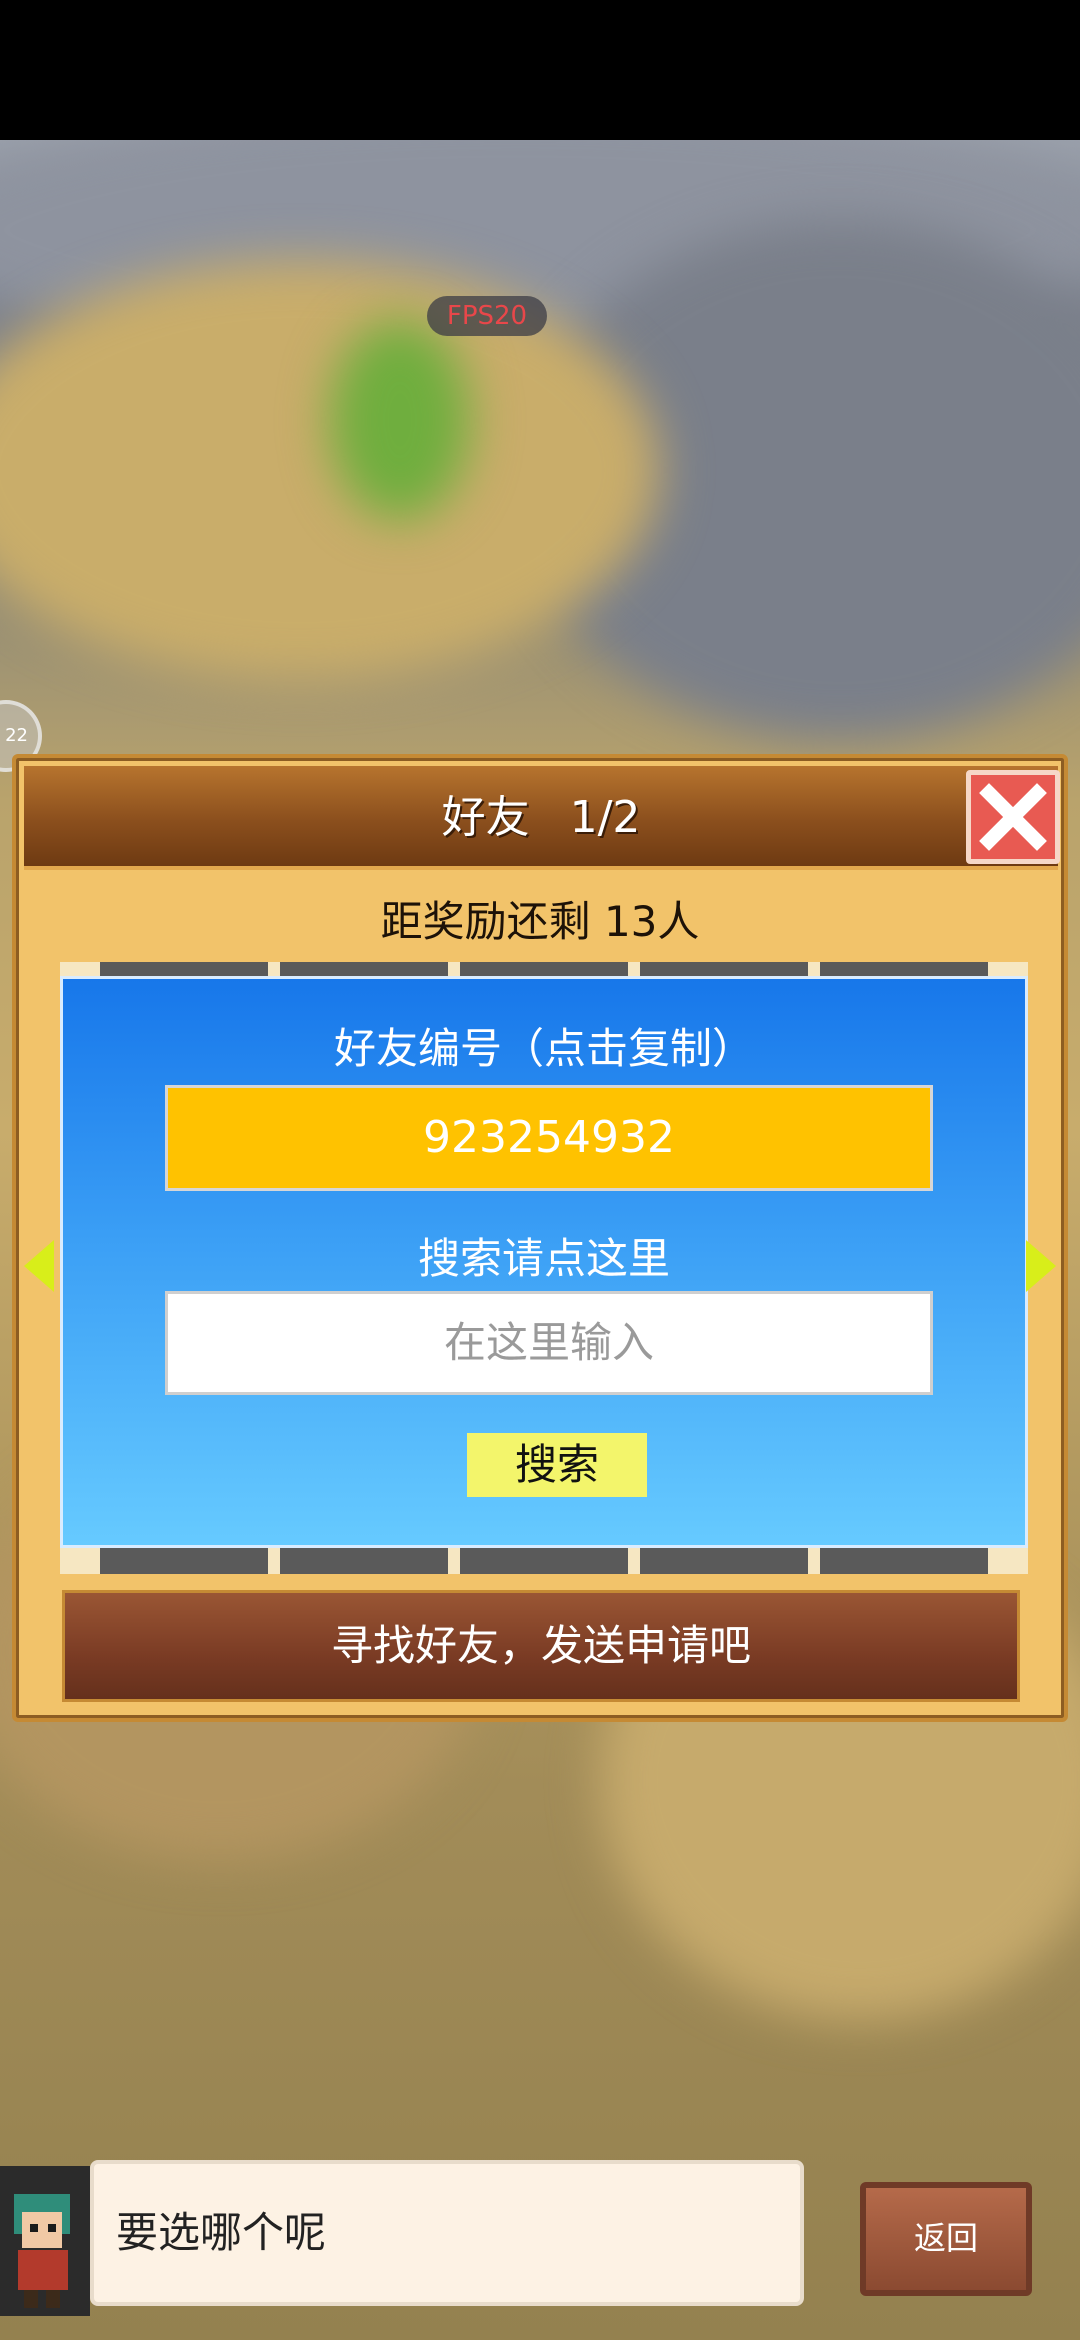 This screenshot has width=1080, height=2340. Describe the element at coordinates (39, 1266) in the screenshot. I see `prev-page-arrow-icon` at that location.